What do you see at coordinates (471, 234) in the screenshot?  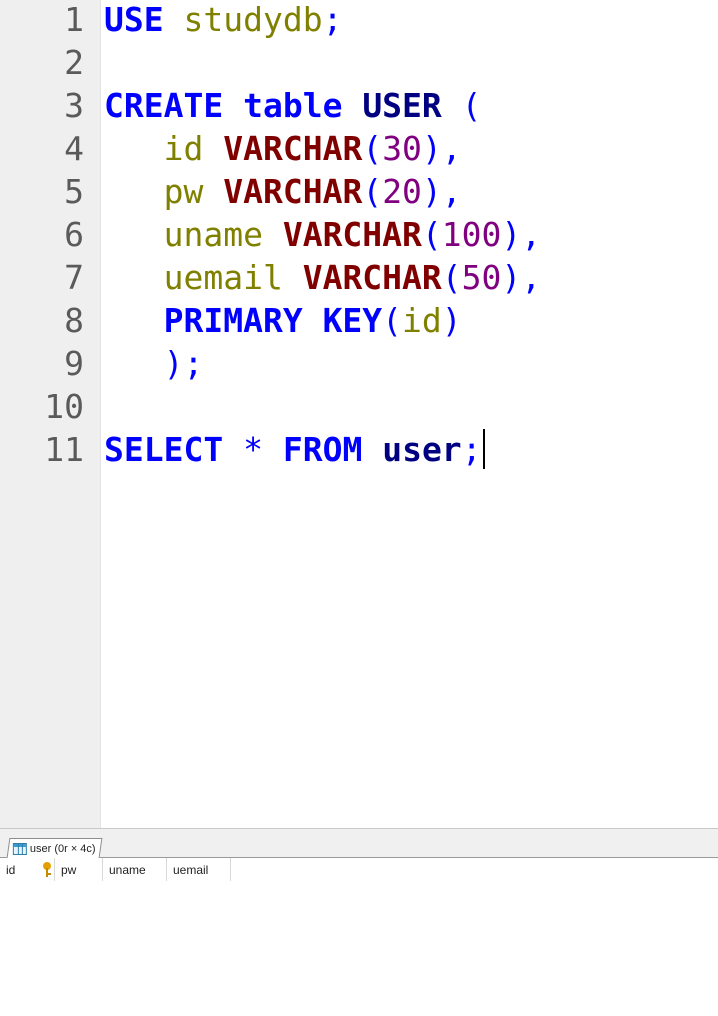 I see `code-token: 100` at bounding box center [471, 234].